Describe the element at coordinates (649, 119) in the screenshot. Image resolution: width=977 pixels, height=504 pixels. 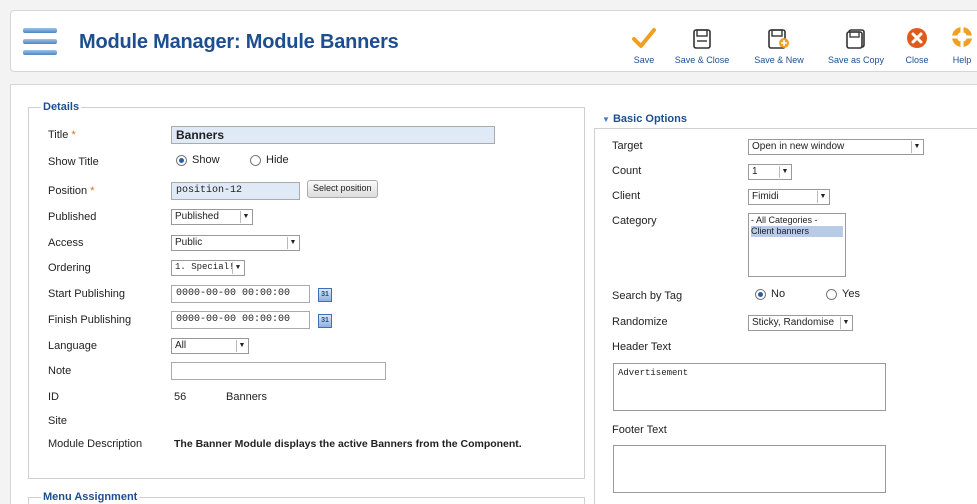
I see `basic-options-title: Basic Options` at that location.